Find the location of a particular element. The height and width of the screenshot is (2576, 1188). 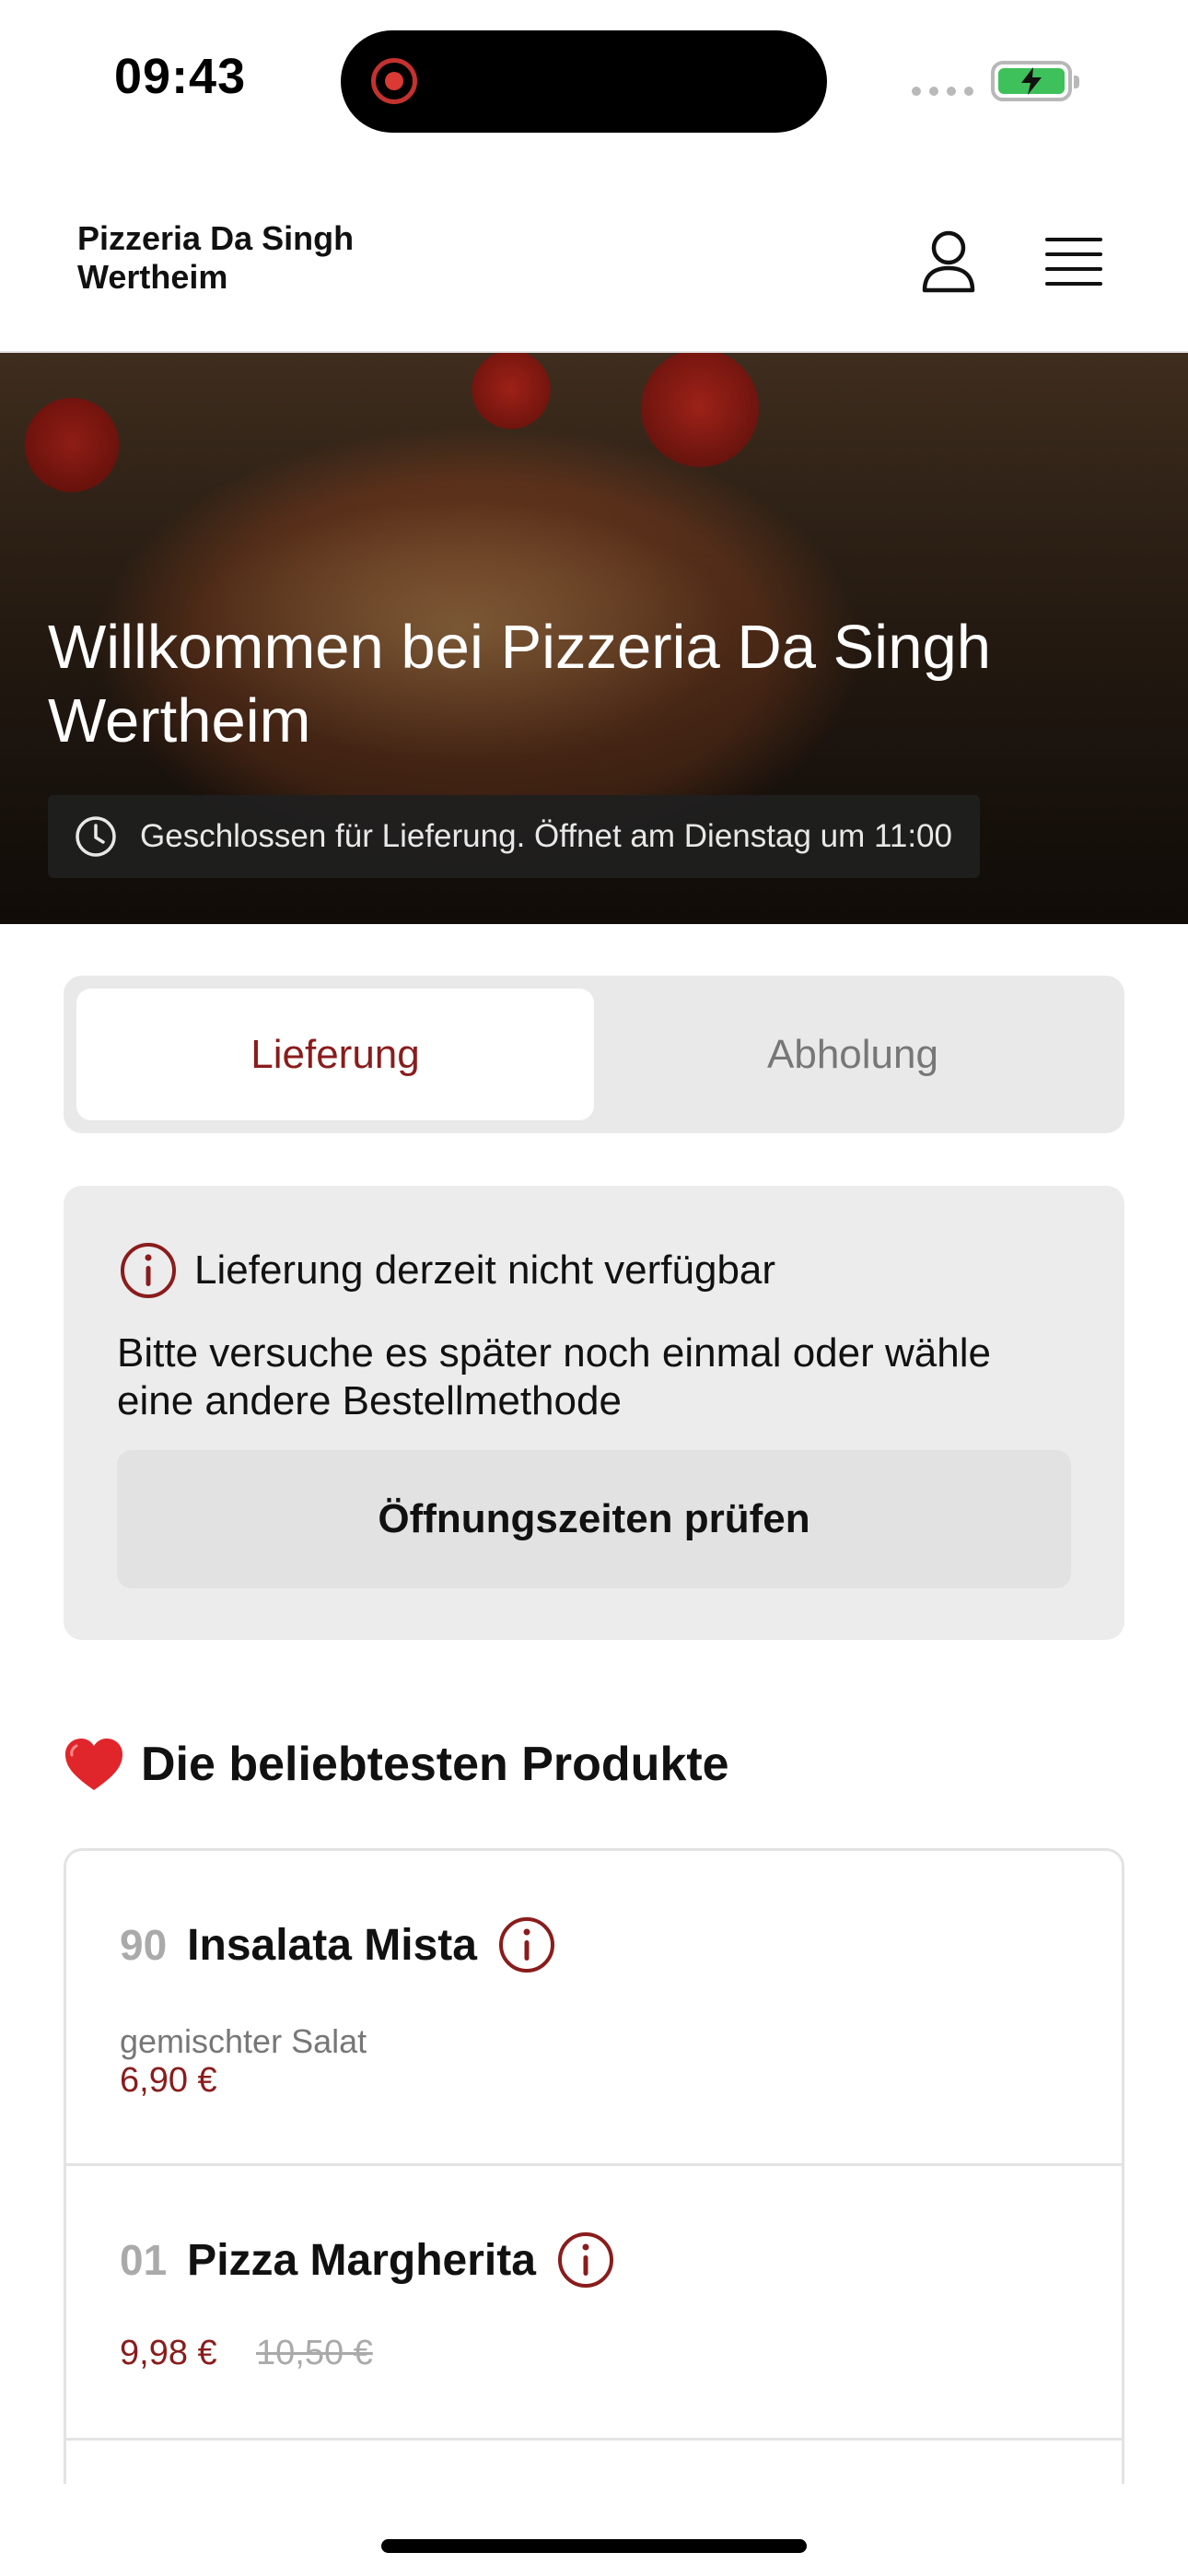

product-name: Pizza Margherita is located at coordinates (361, 2260).